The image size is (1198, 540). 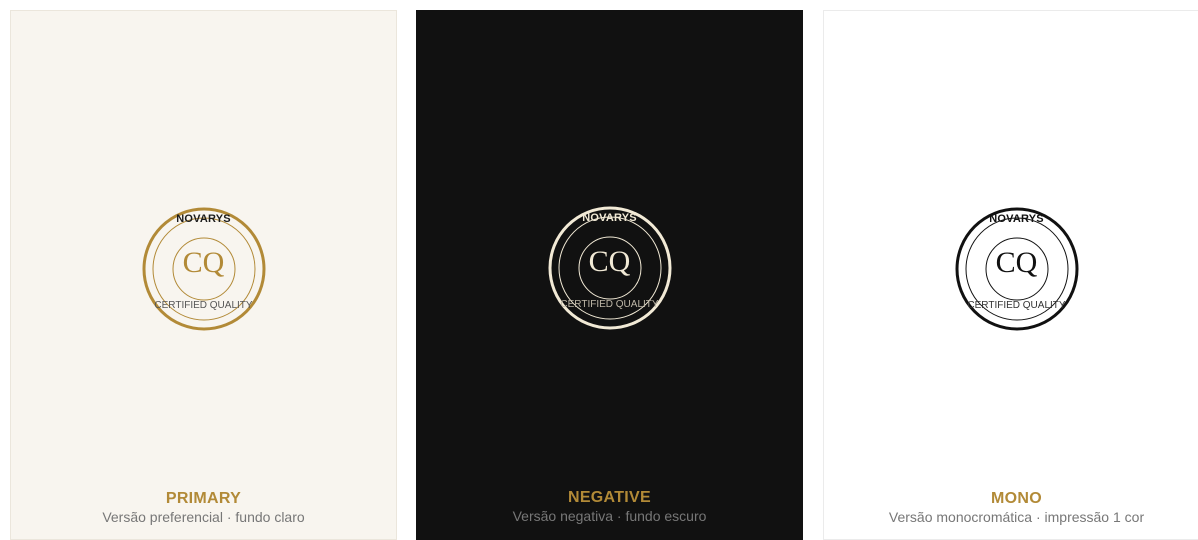 I want to click on card-description: Versão monocromática · impressão 1 cor, so click(x=1016, y=517).